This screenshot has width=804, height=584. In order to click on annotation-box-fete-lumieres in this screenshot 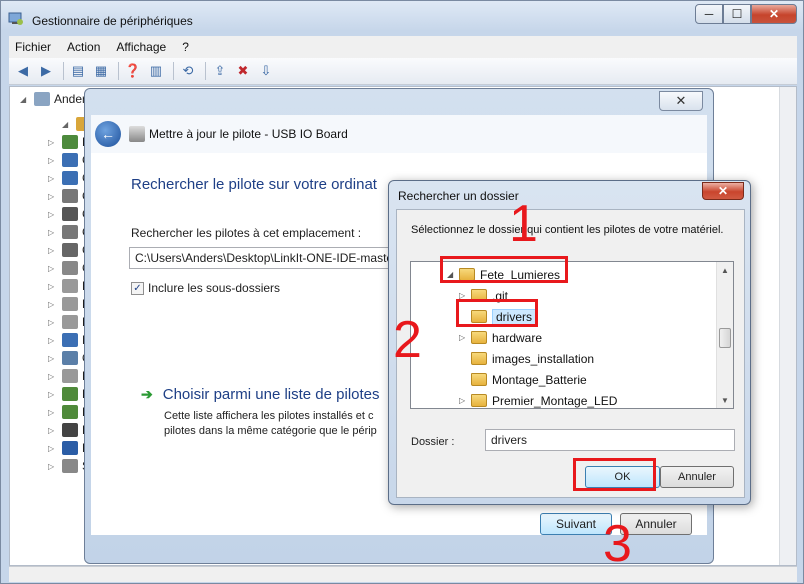, I will do `click(504, 269)`.